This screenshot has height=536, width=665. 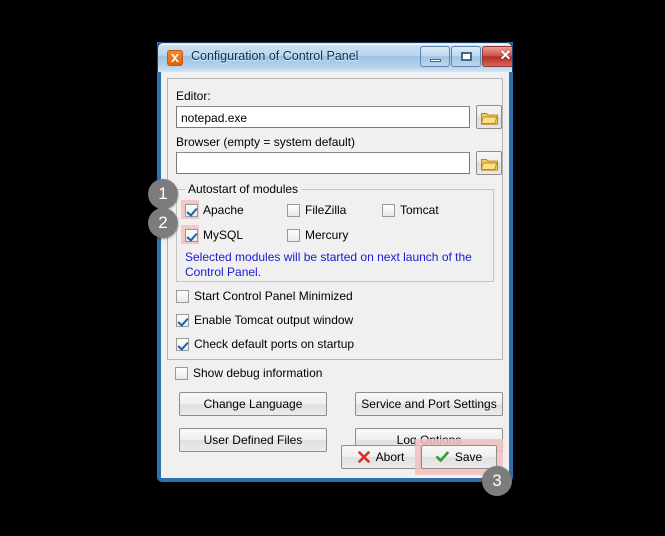 I want to click on save-button: Save, so click(x=459, y=457).